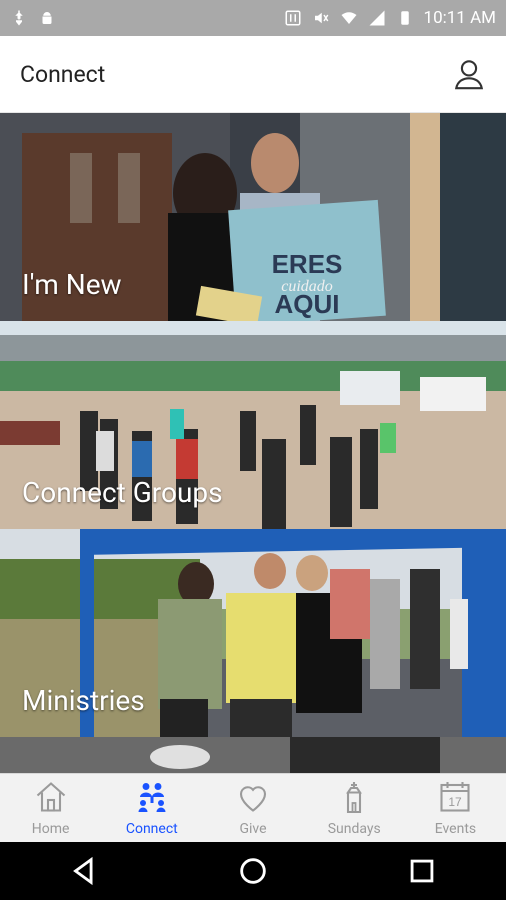 The image size is (506, 900). What do you see at coordinates (72, 284) in the screenshot?
I see `card-im-new-label: I'm New` at bounding box center [72, 284].